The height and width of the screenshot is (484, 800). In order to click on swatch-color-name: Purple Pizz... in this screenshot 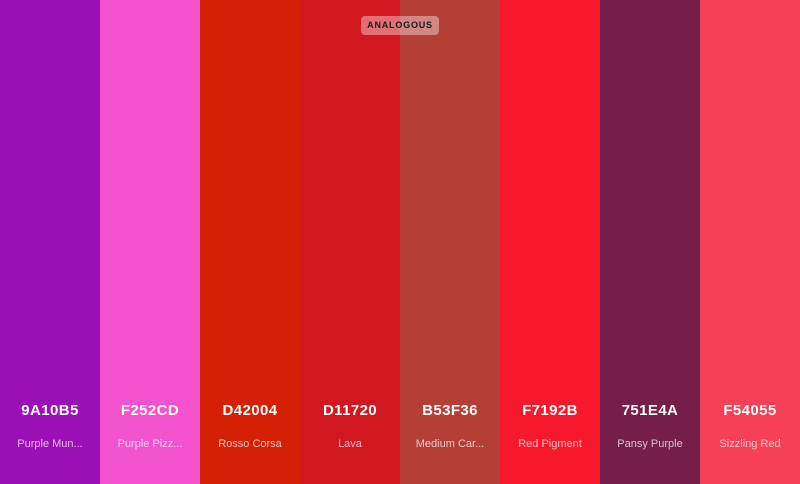, I will do `click(150, 444)`.